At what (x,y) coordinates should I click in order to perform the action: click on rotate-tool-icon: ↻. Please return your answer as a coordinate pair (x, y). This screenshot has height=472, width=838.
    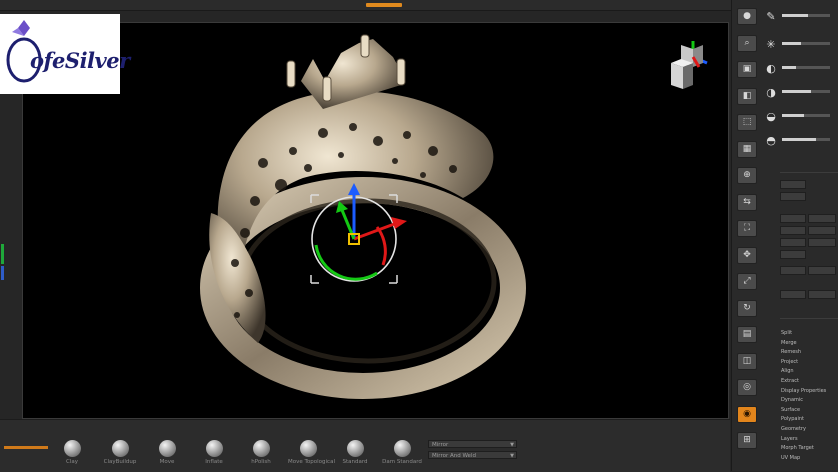
    Looking at the image, I should click on (747, 307).